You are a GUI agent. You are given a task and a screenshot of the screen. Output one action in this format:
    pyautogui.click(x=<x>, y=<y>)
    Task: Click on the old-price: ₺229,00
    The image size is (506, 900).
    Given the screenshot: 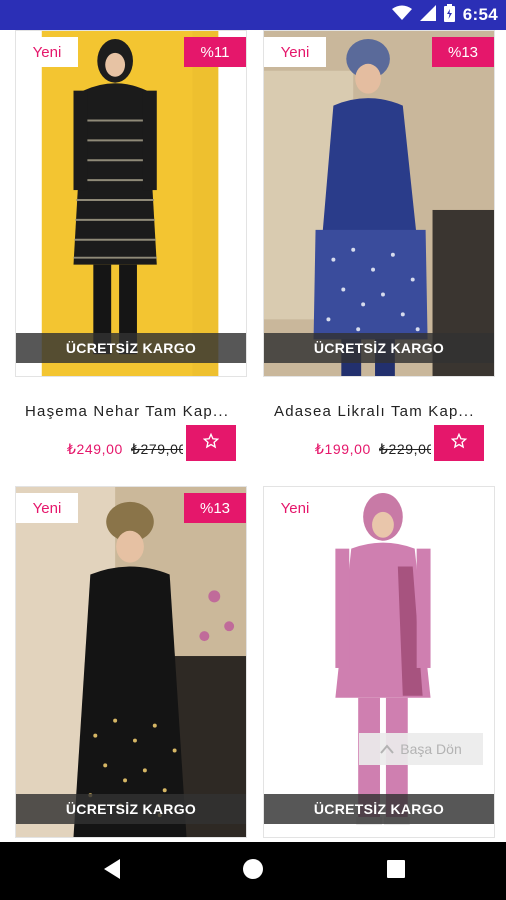 What is the action you would take?
    pyautogui.click(x=404, y=448)
    